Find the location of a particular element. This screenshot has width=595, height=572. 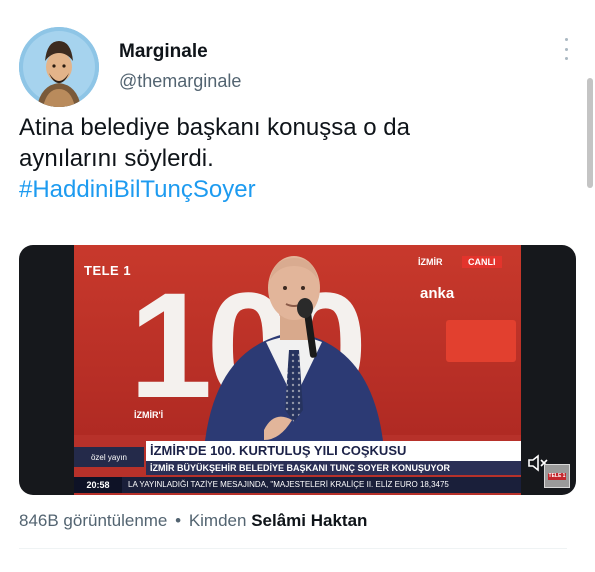

scrollbar is located at coordinates (590, 135).